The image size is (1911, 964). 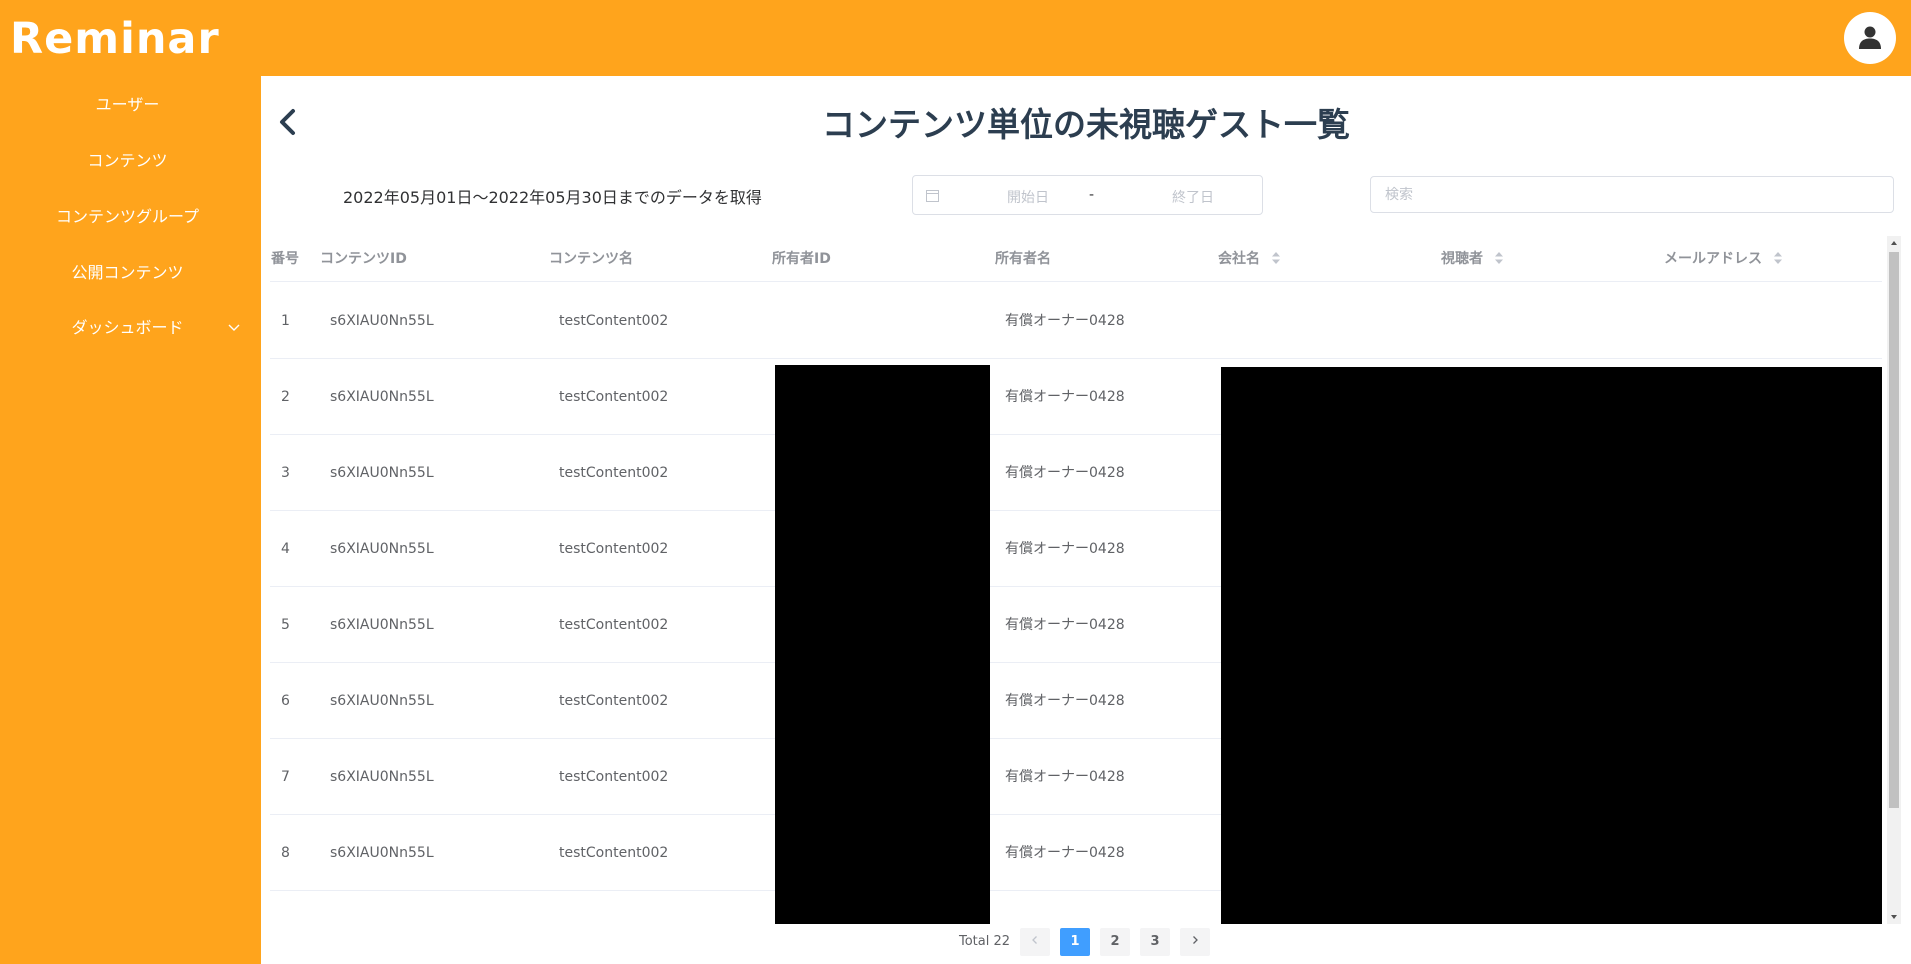 I want to click on sidebar-item-label: コンテンツ, so click(x=127, y=160).